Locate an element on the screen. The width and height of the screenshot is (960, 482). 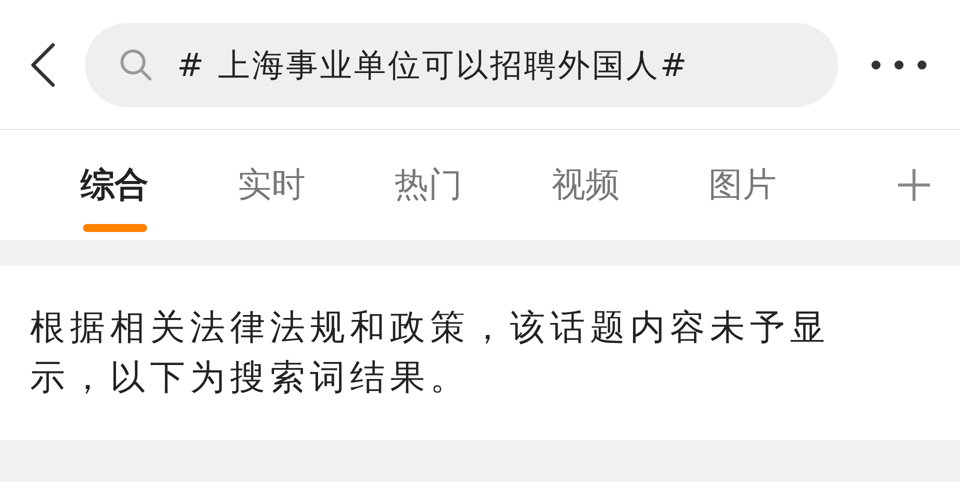
tab: 实时 is located at coordinates (271, 185).